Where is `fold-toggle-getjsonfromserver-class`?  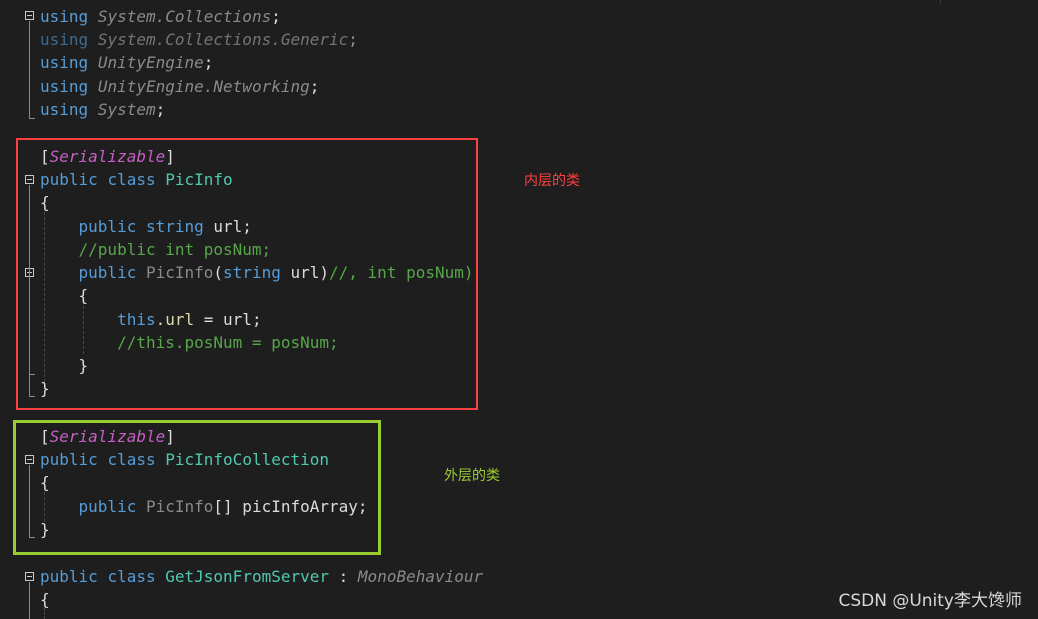 fold-toggle-getjsonfromserver-class is located at coordinates (29, 576).